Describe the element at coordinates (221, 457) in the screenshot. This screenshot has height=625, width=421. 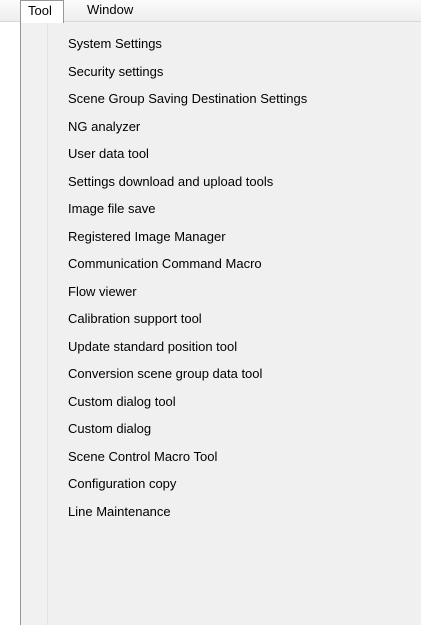
I see `menu-item-scene-control-macro-tool: Scene Control Macro Tool` at that location.